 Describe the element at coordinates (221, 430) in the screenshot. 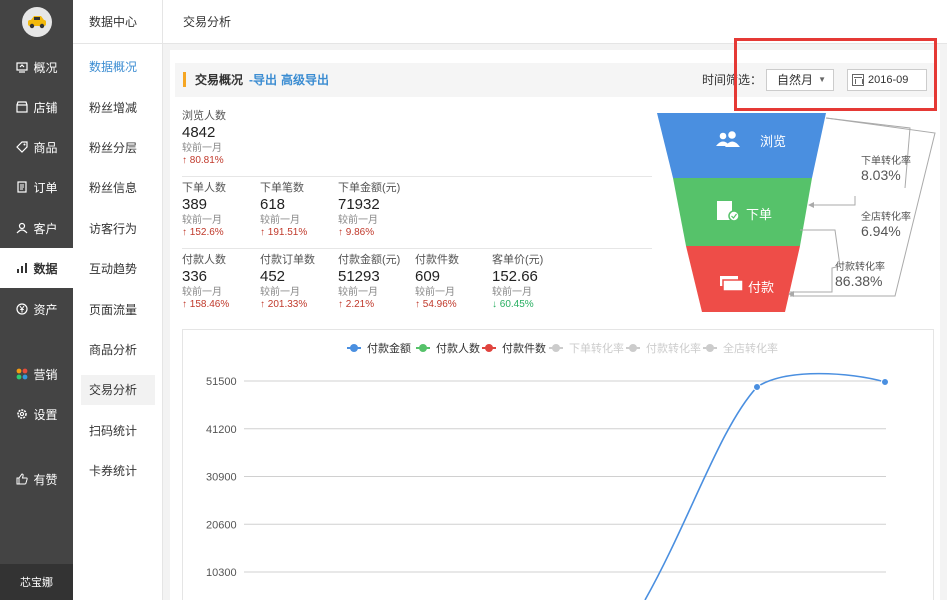

I see `y-tick-label: 41200` at that location.